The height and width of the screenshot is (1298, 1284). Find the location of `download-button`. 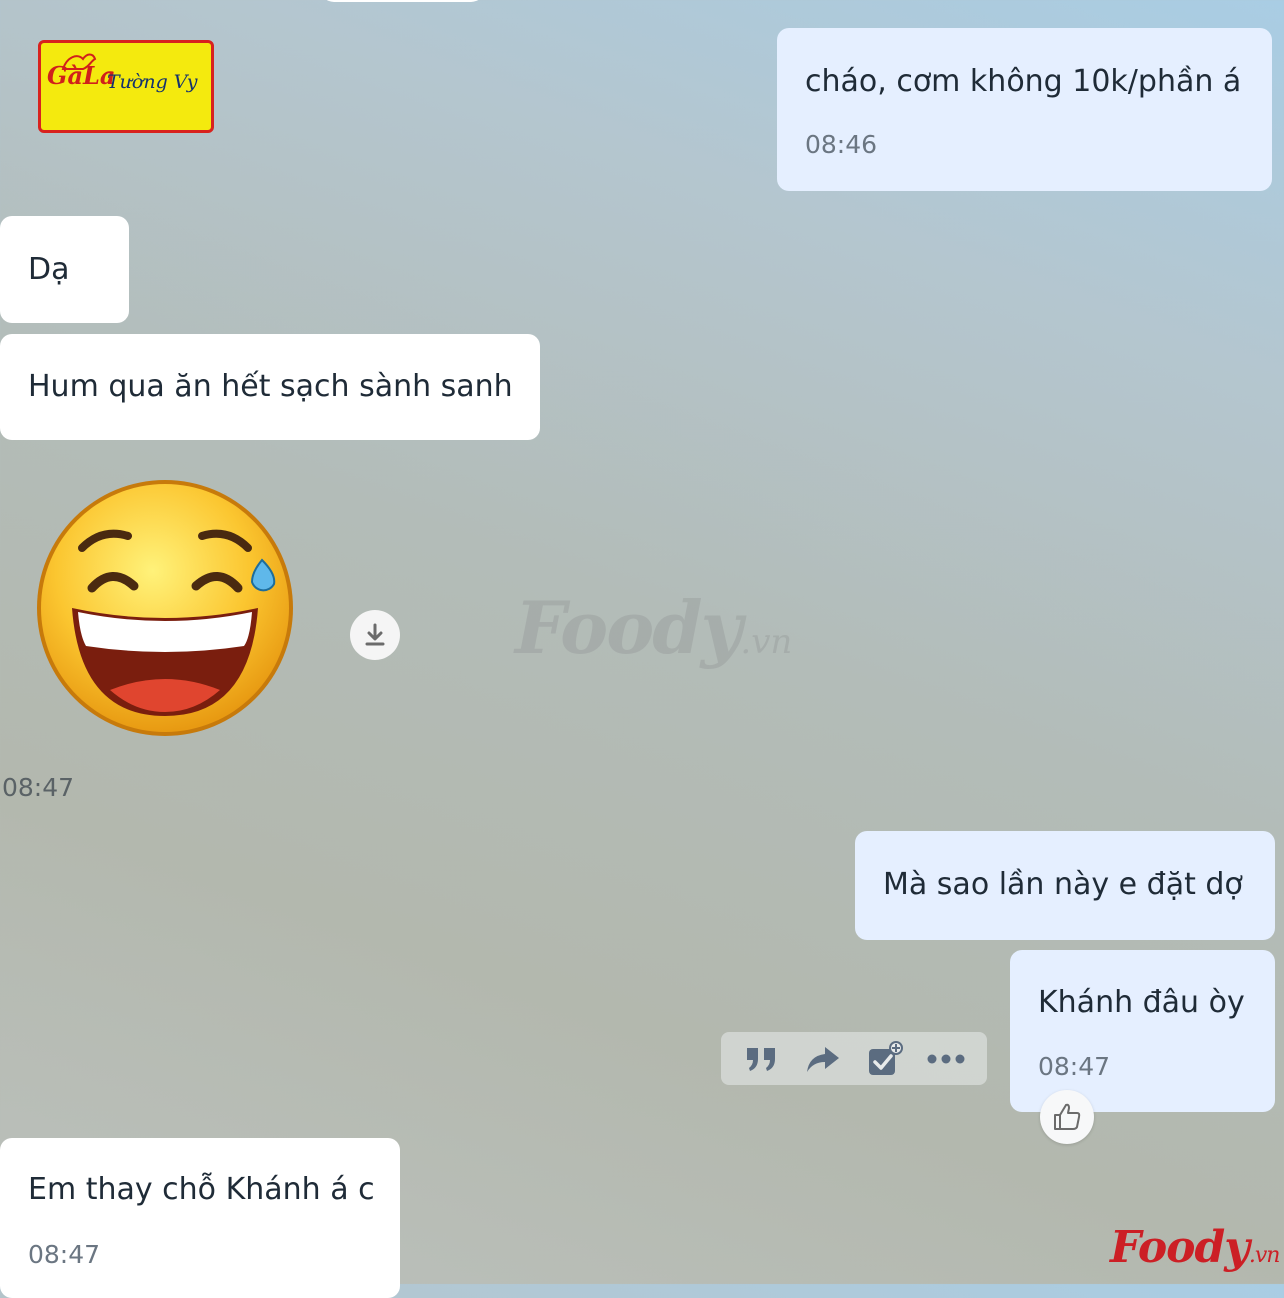

download-button is located at coordinates (375, 635).